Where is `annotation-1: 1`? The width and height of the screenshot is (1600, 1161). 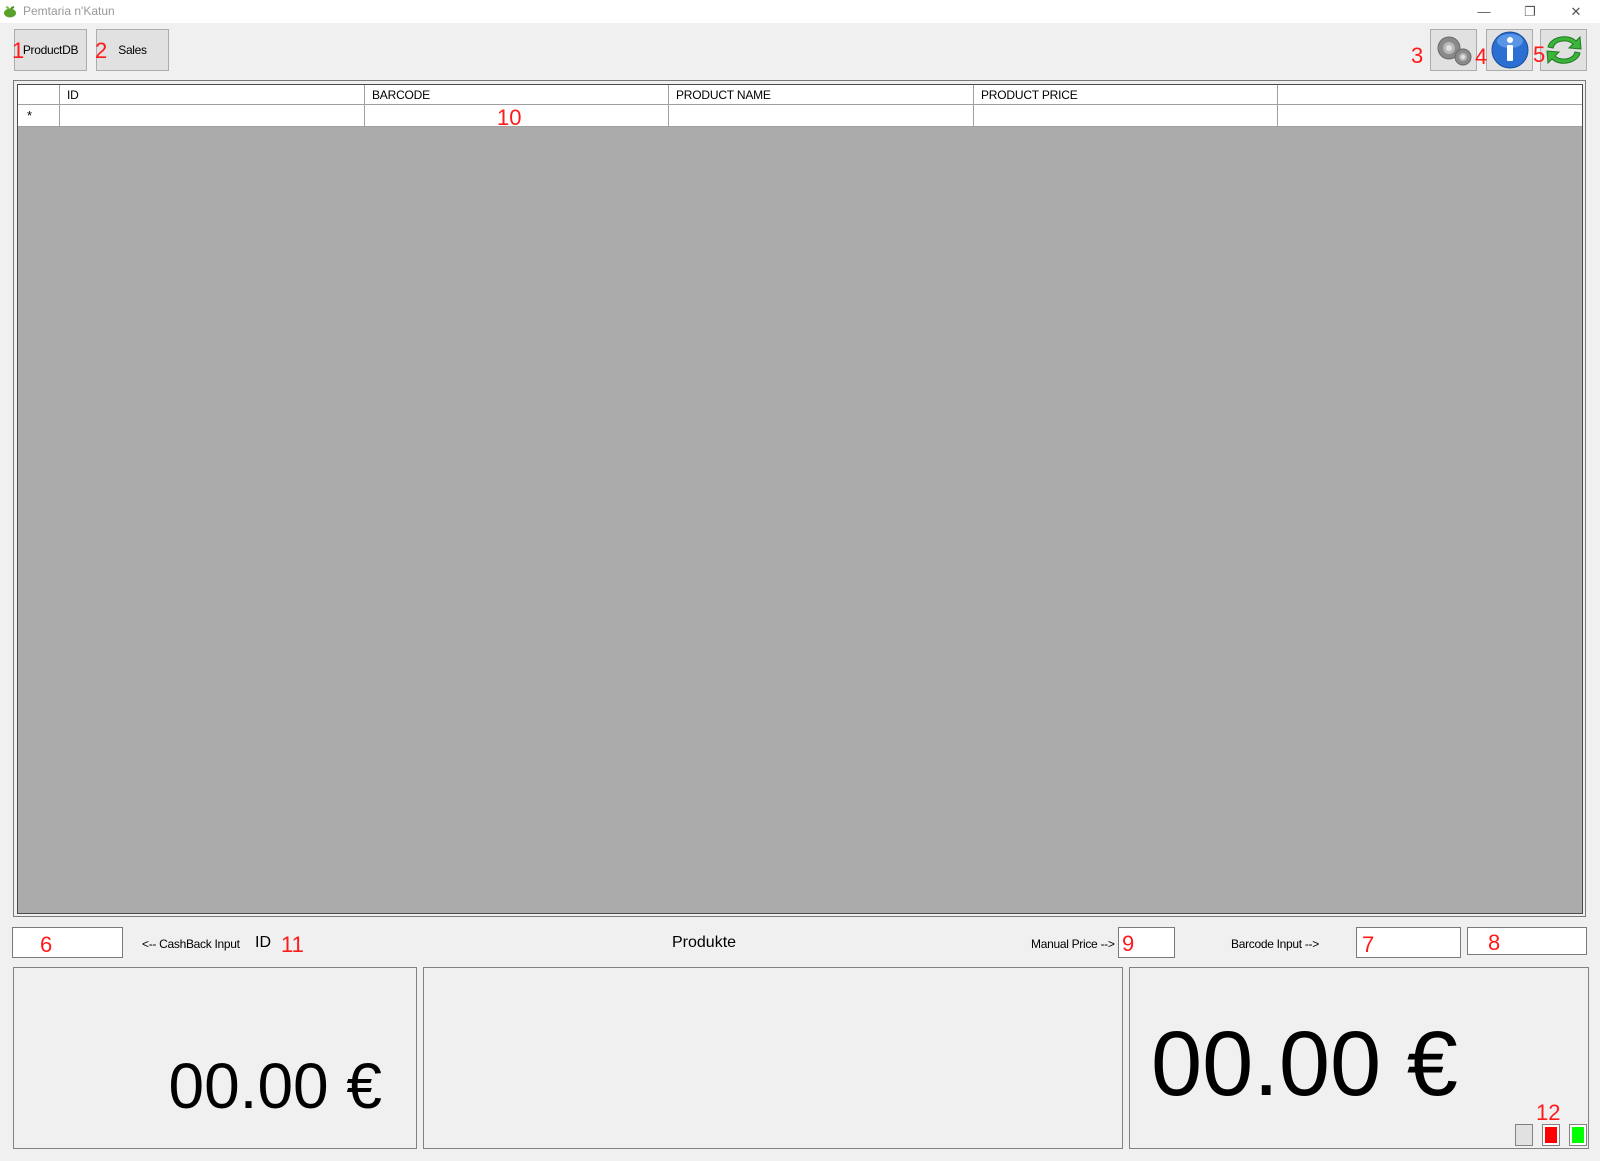
annotation-1: 1 is located at coordinates (18, 50).